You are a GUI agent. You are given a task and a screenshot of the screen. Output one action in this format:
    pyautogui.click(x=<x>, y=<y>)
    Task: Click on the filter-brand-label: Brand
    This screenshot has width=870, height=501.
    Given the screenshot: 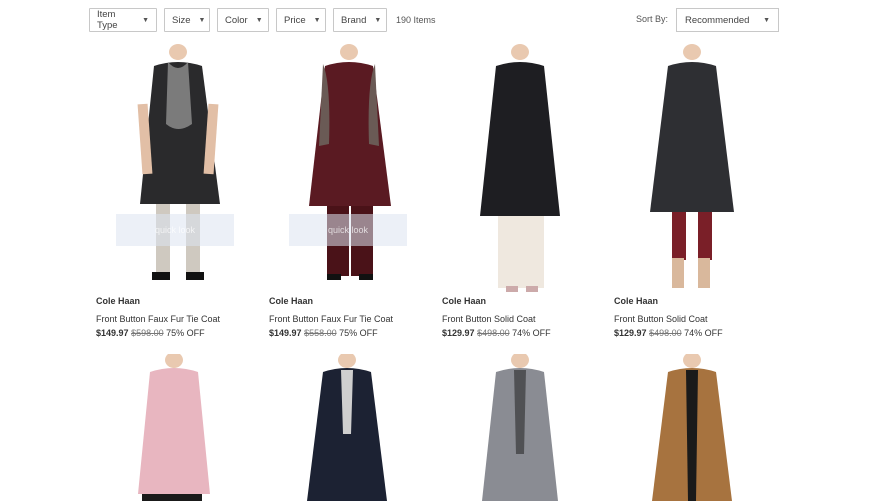 What is the action you would take?
    pyautogui.click(x=354, y=20)
    